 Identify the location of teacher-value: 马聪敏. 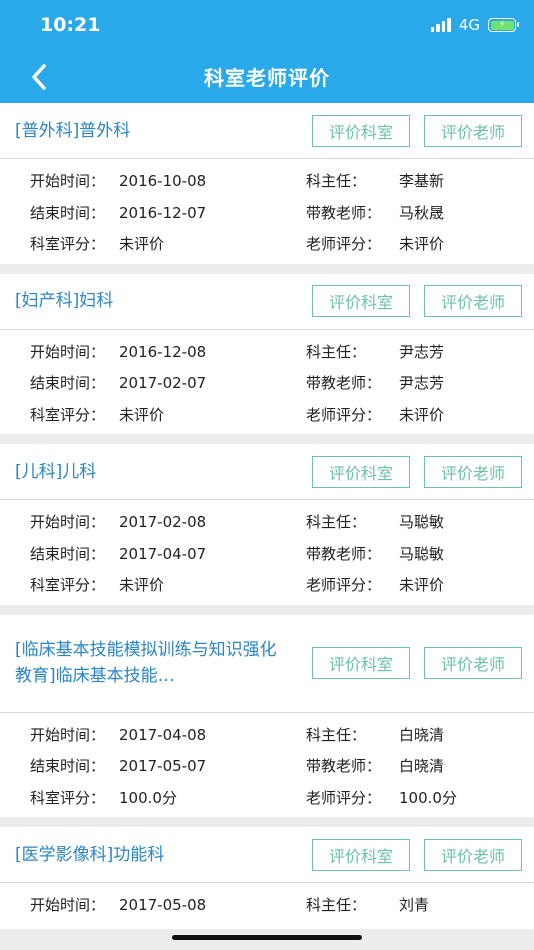
(422, 553).